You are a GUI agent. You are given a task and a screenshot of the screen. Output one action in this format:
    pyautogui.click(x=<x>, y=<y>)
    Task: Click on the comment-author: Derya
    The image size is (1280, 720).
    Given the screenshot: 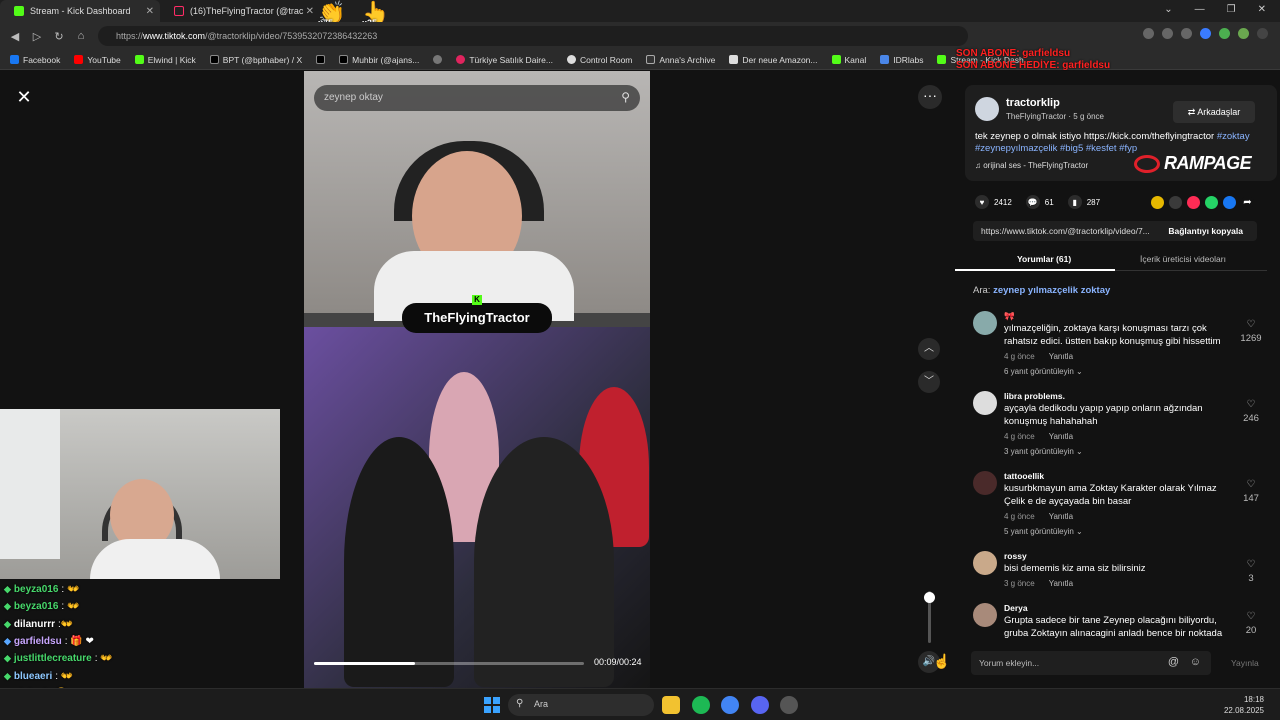 What is the action you would take?
    pyautogui.click(x=1016, y=608)
    